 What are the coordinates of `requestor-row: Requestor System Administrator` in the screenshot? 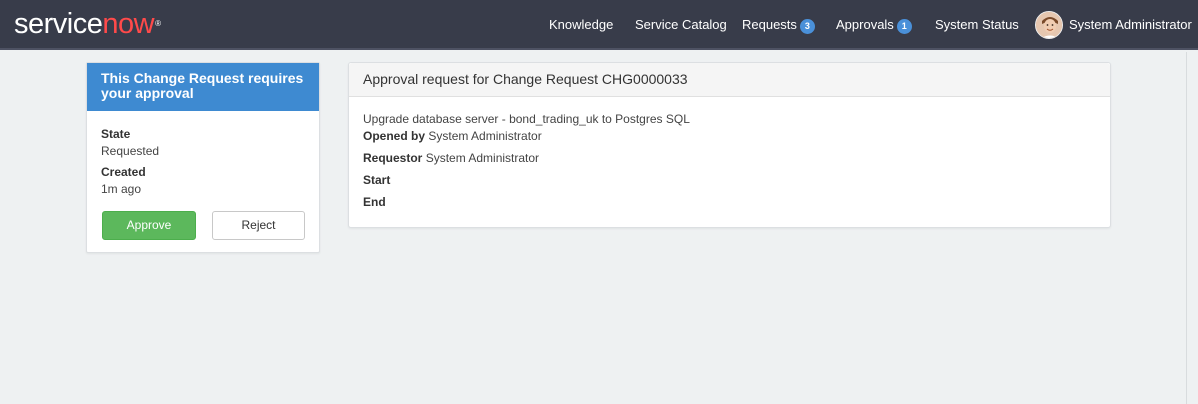 It's located at (451, 158).